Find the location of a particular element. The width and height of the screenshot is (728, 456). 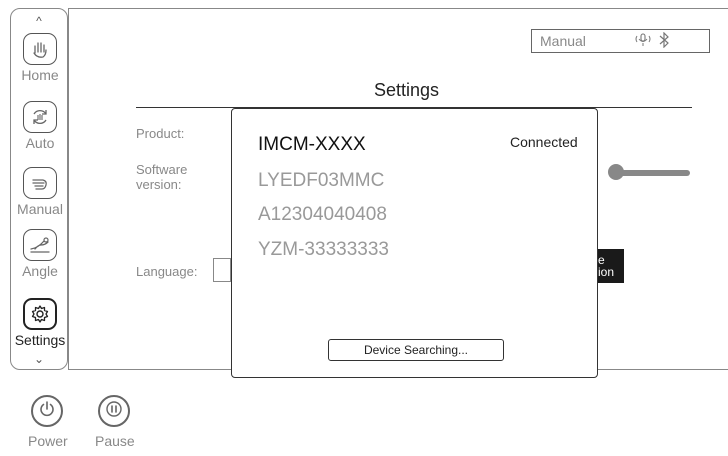

slider-knob is located at coordinates (616, 172).